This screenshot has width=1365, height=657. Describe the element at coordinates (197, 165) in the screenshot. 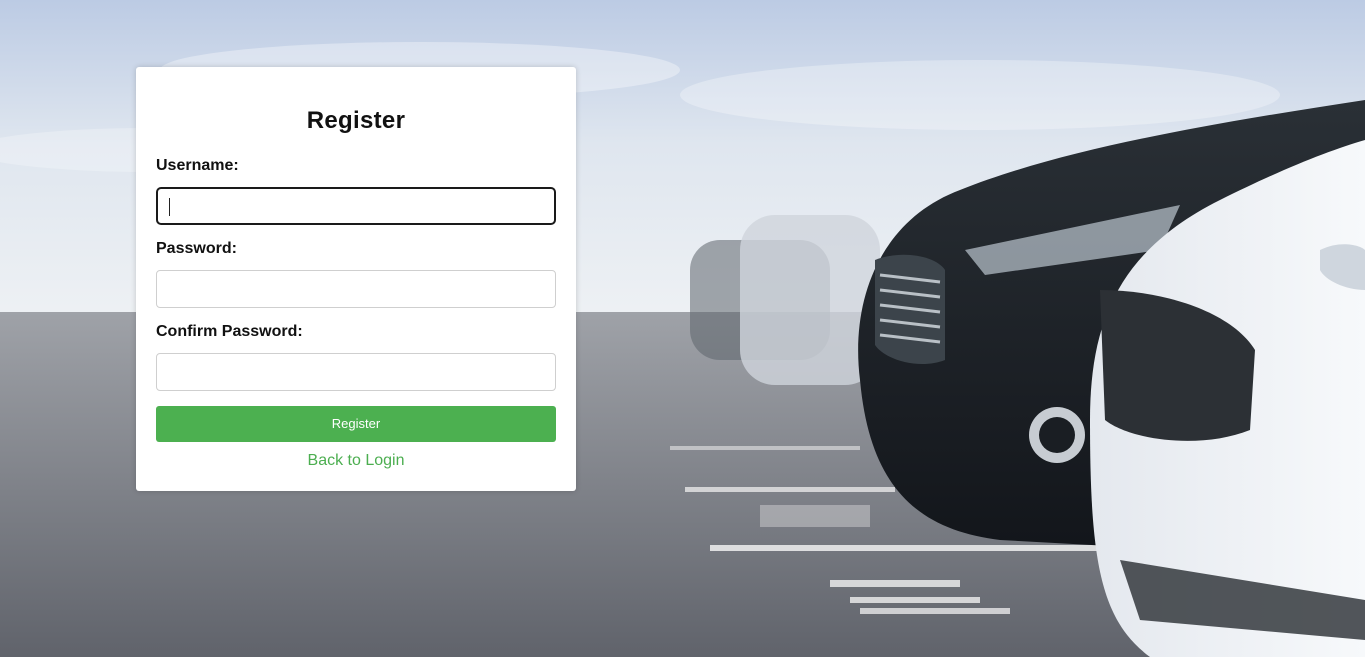

I see `username-label: Username:` at that location.